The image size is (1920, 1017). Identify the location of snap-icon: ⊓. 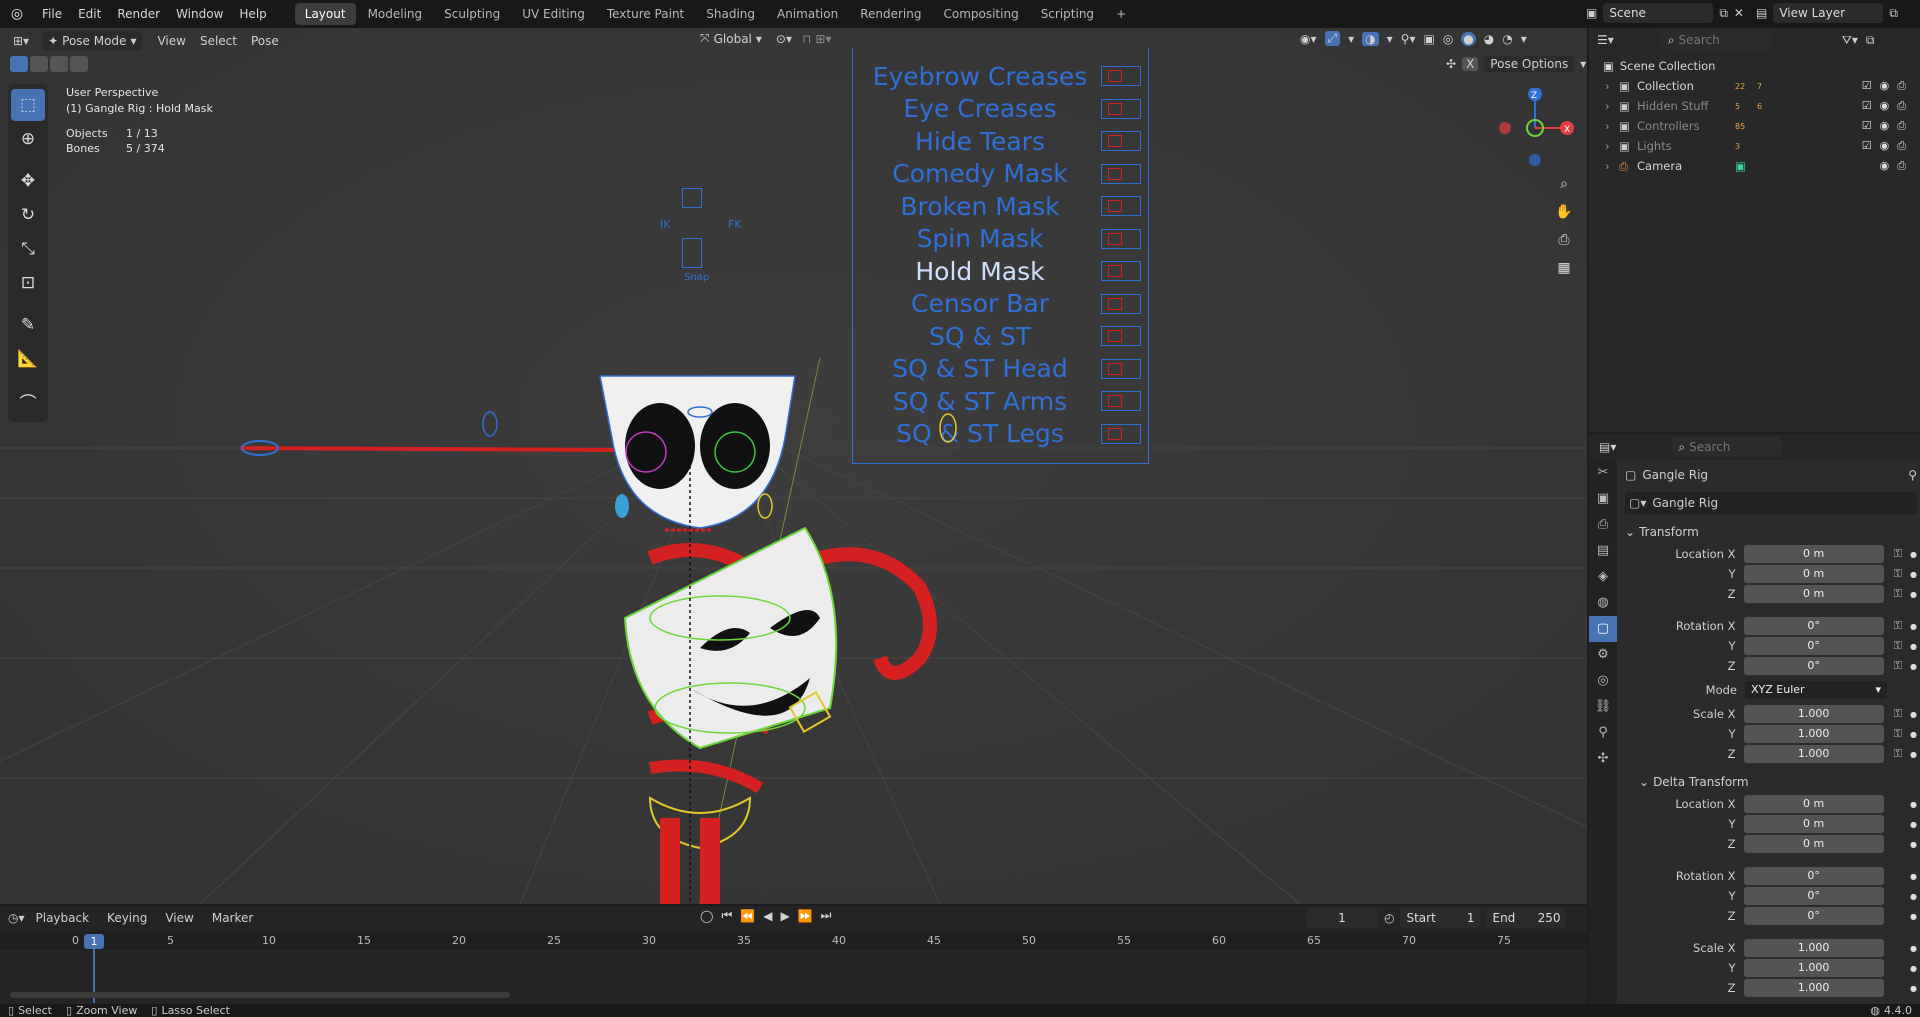
(806, 39).